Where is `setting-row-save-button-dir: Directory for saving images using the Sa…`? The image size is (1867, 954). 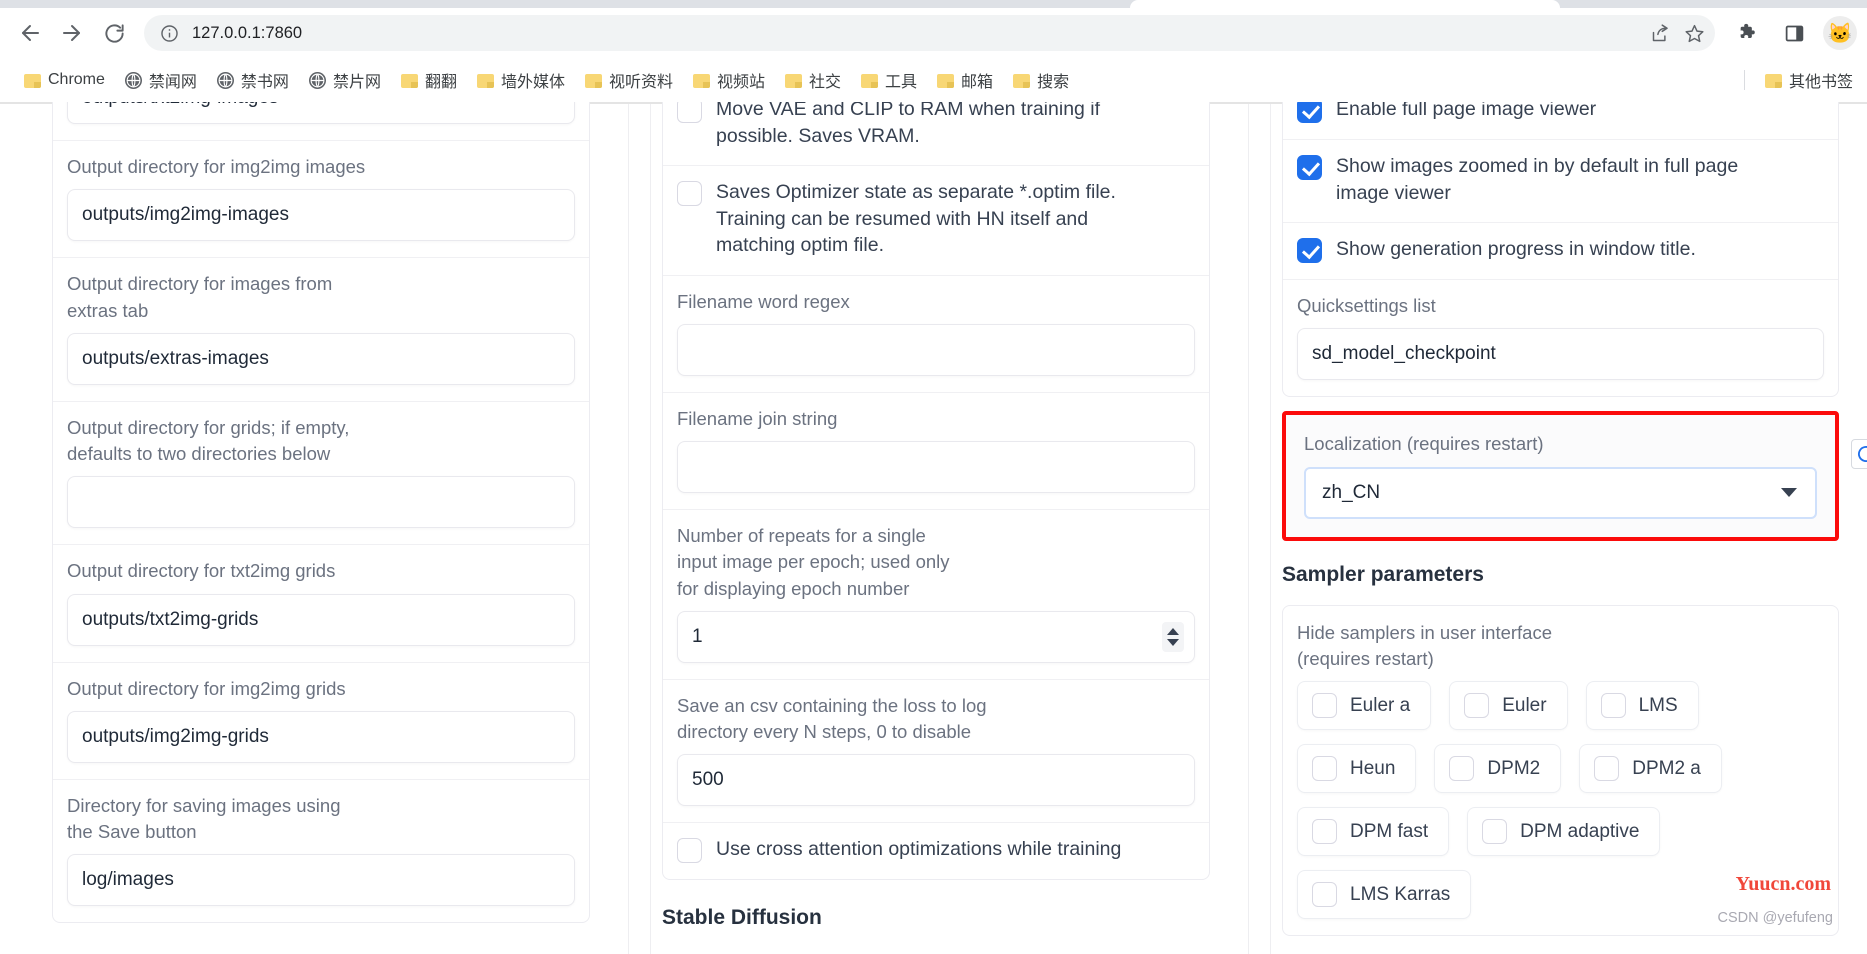
setting-row-save-button-dir: Directory for saving images using the Sa… is located at coordinates (321, 850).